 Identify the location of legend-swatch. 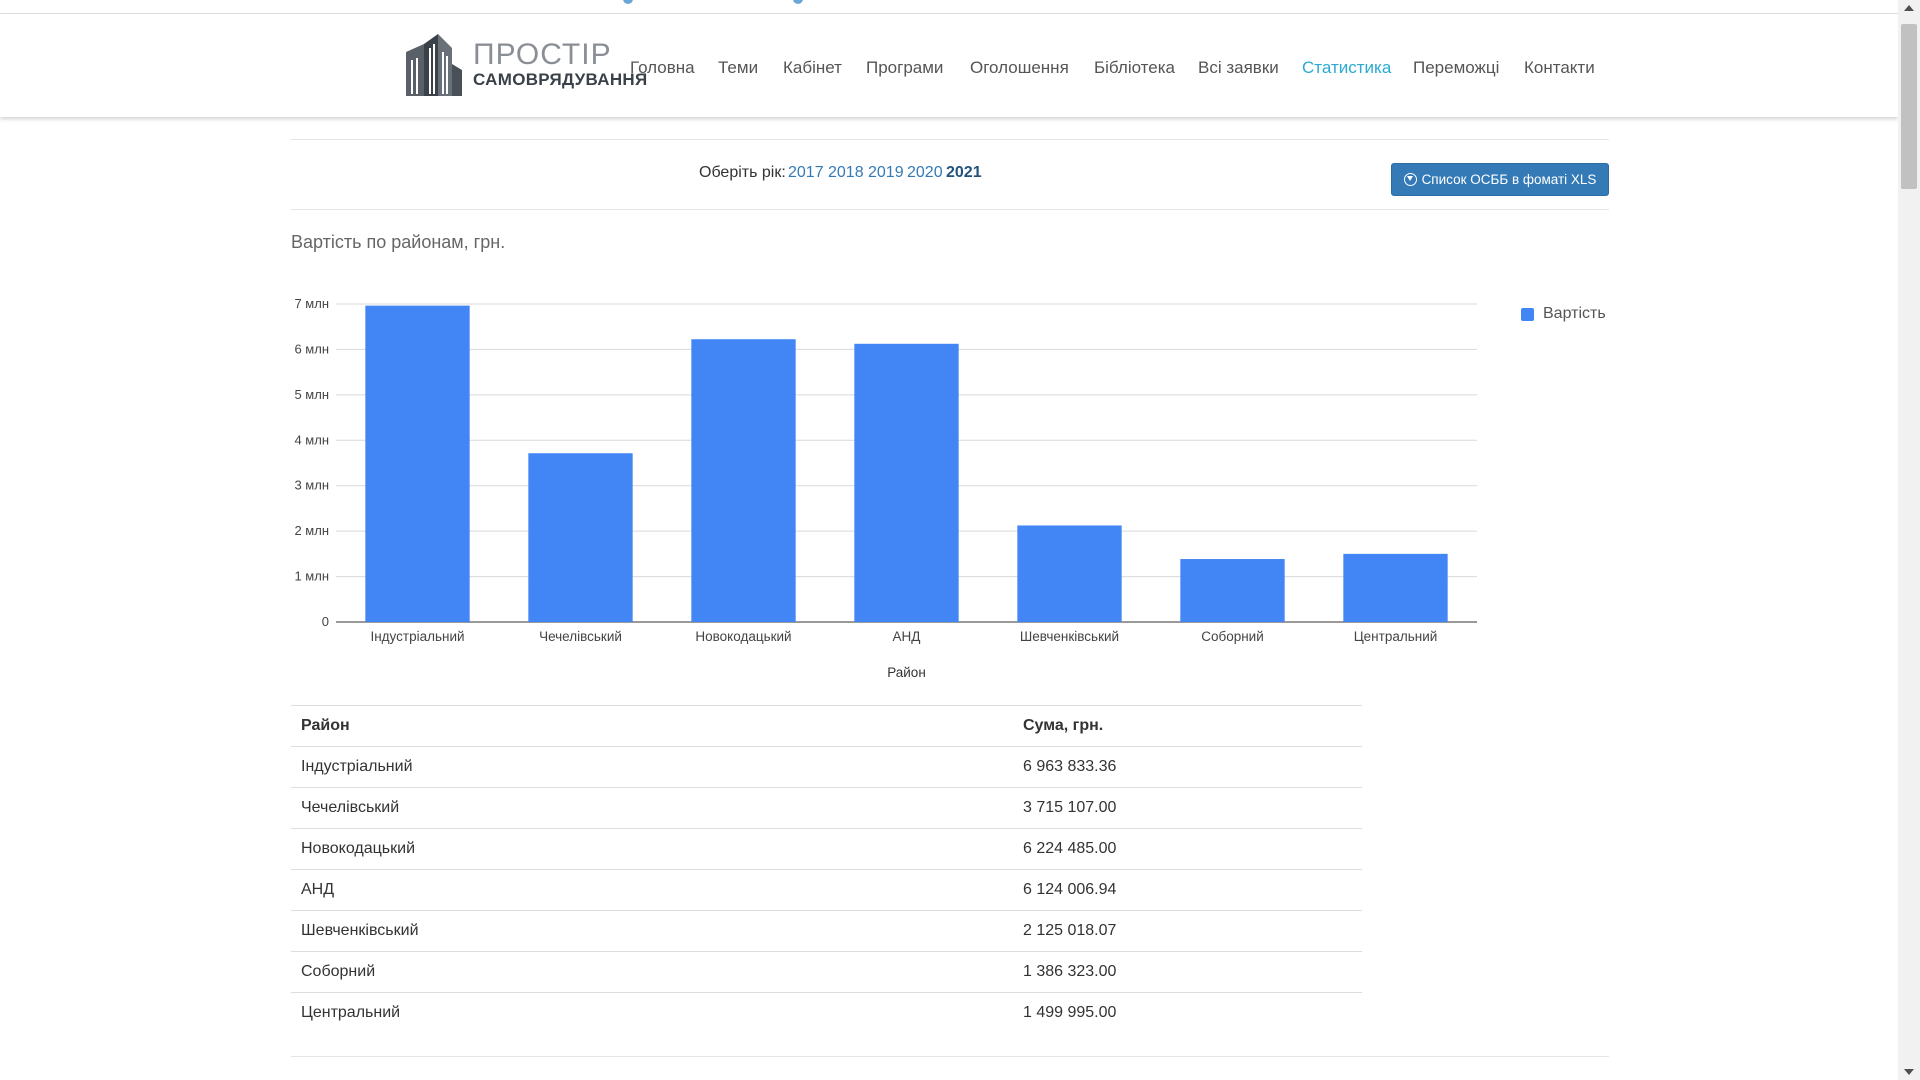
(1527, 314).